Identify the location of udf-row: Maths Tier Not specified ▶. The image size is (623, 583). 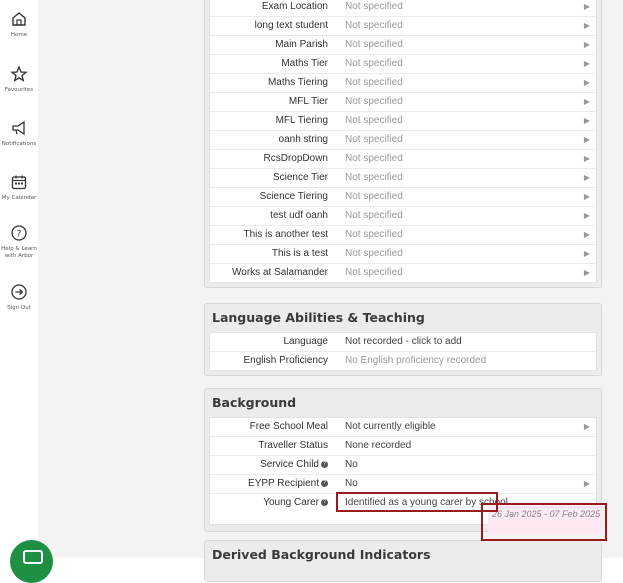
(403, 64).